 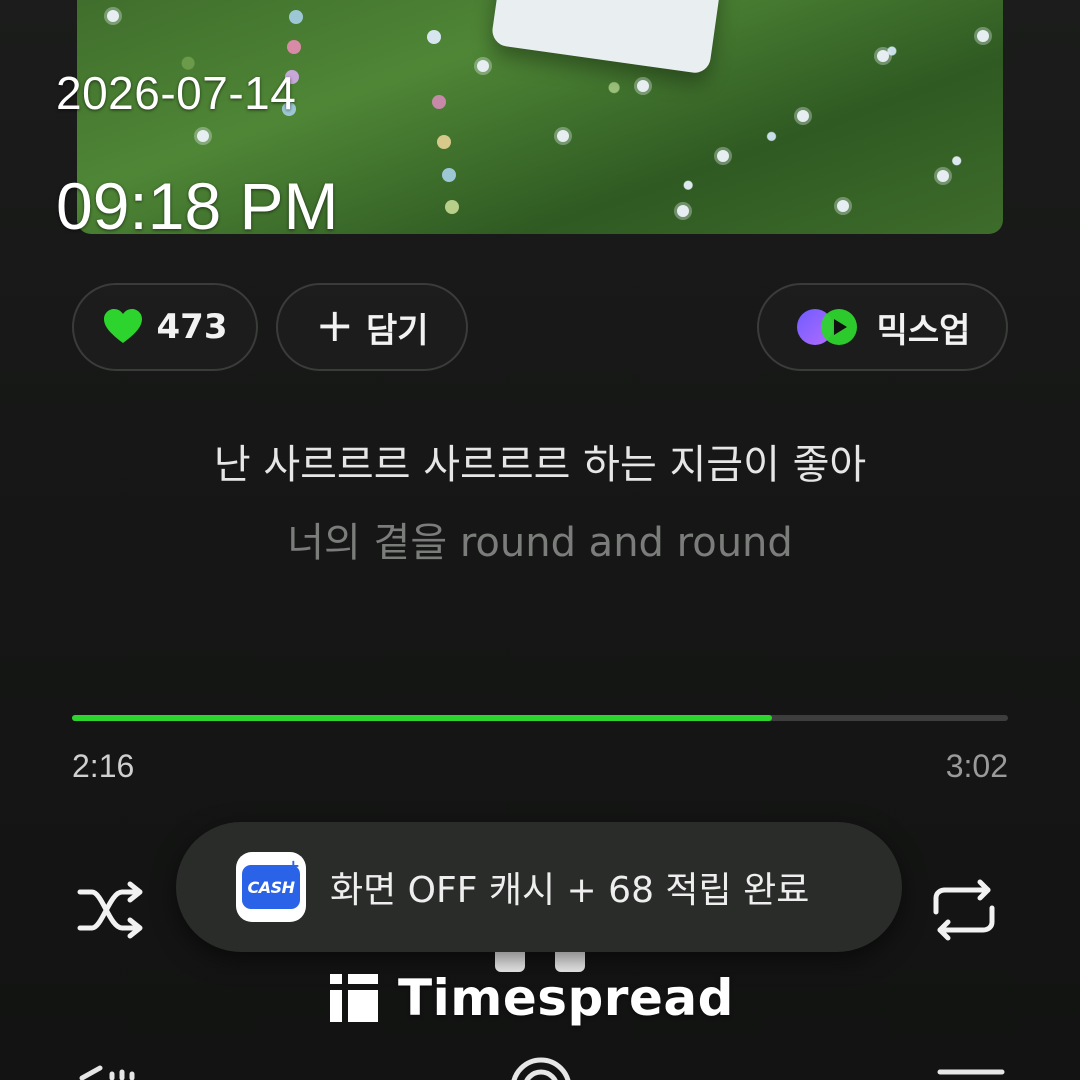 I want to click on total-time: 3:02, so click(x=976, y=766).